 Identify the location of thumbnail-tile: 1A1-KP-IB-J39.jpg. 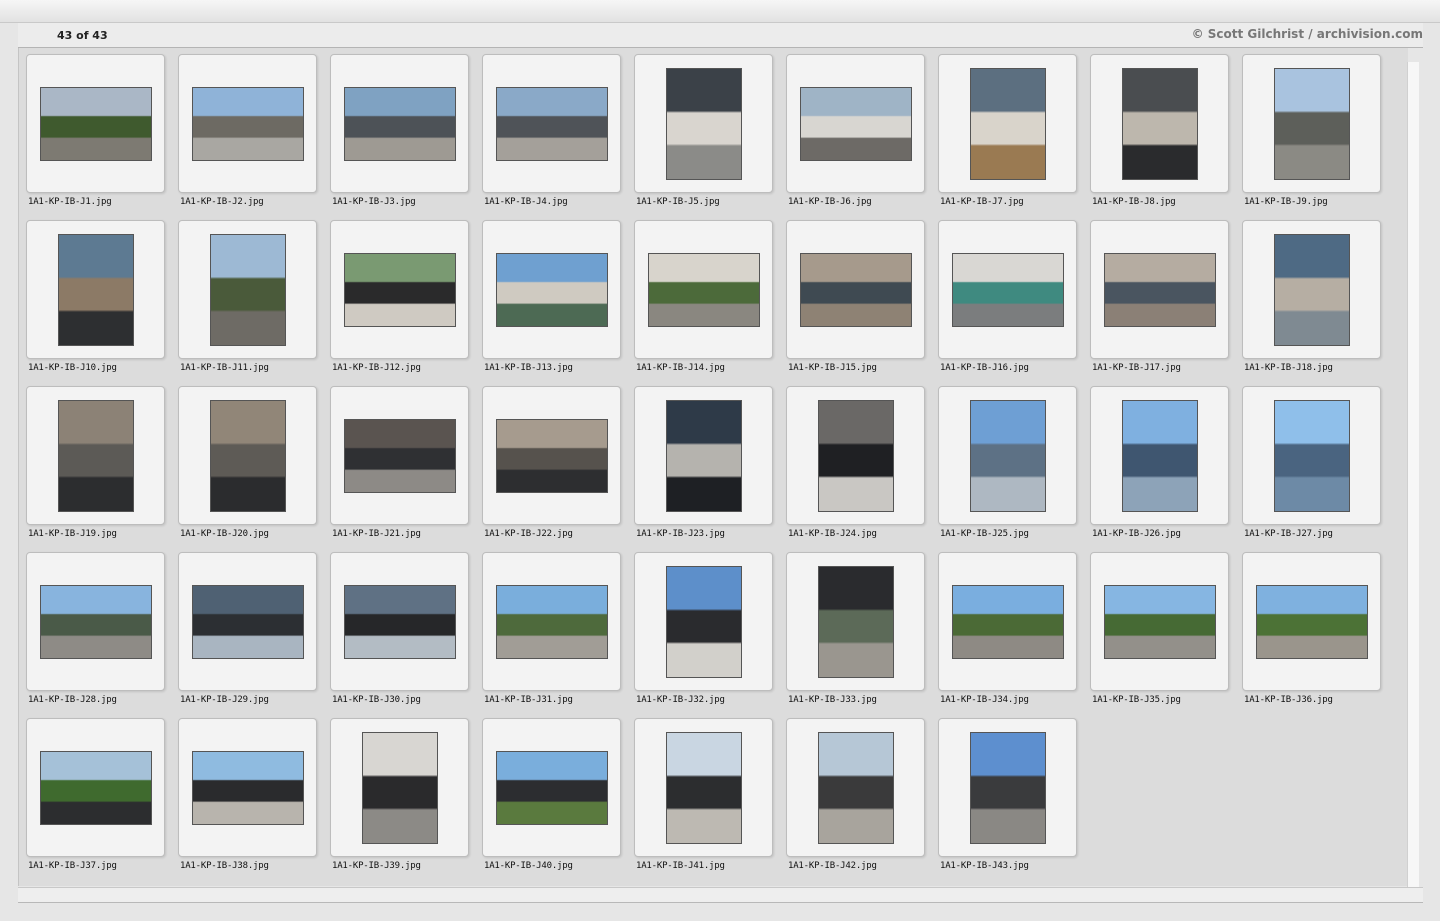
(399, 794).